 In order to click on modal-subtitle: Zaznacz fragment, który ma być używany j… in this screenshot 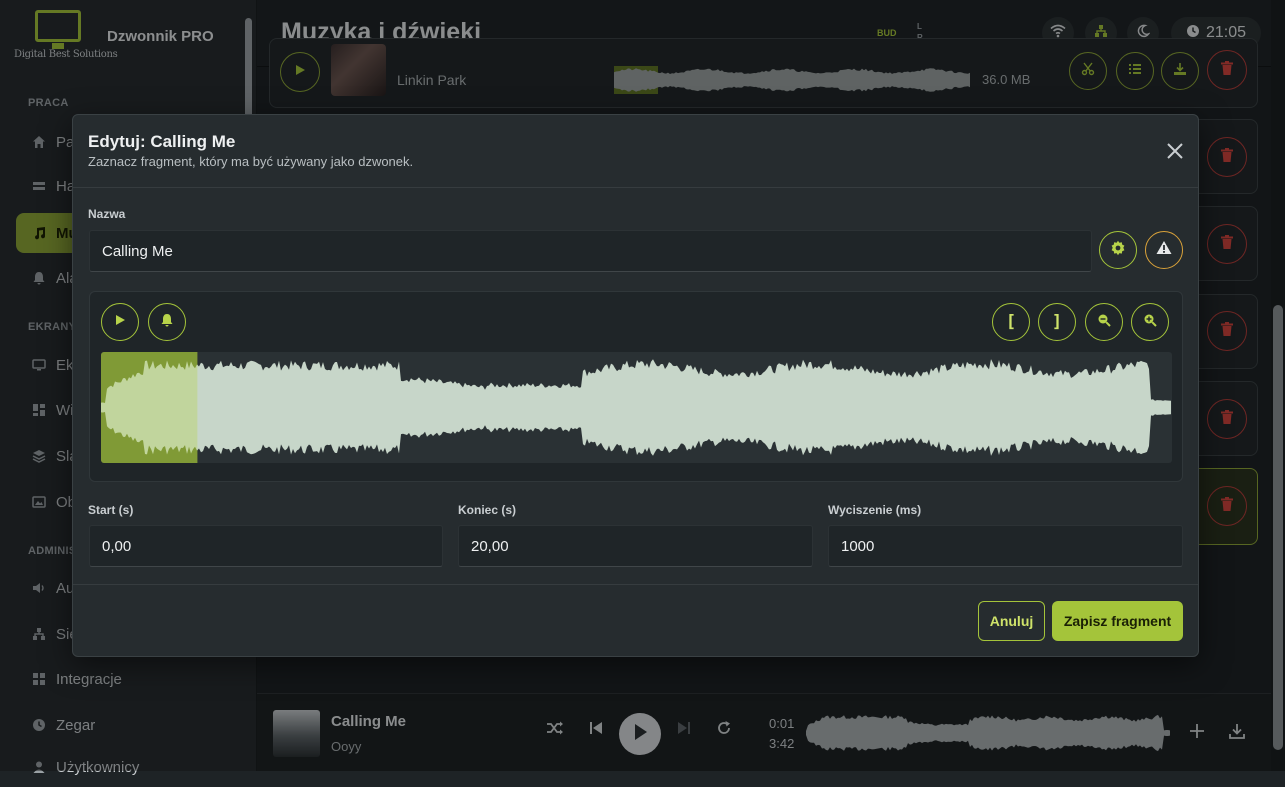, I will do `click(251, 161)`.